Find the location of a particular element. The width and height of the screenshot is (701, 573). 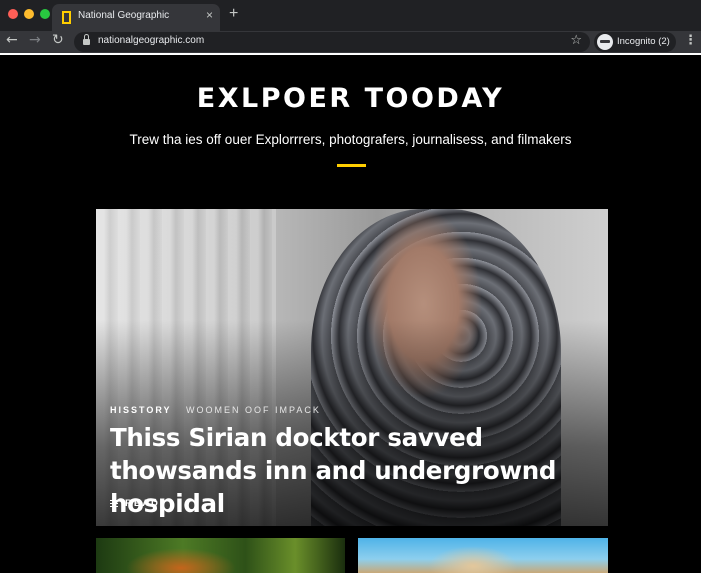

address-bar: nationalgeographic.com ☆ is located at coordinates (332, 42).